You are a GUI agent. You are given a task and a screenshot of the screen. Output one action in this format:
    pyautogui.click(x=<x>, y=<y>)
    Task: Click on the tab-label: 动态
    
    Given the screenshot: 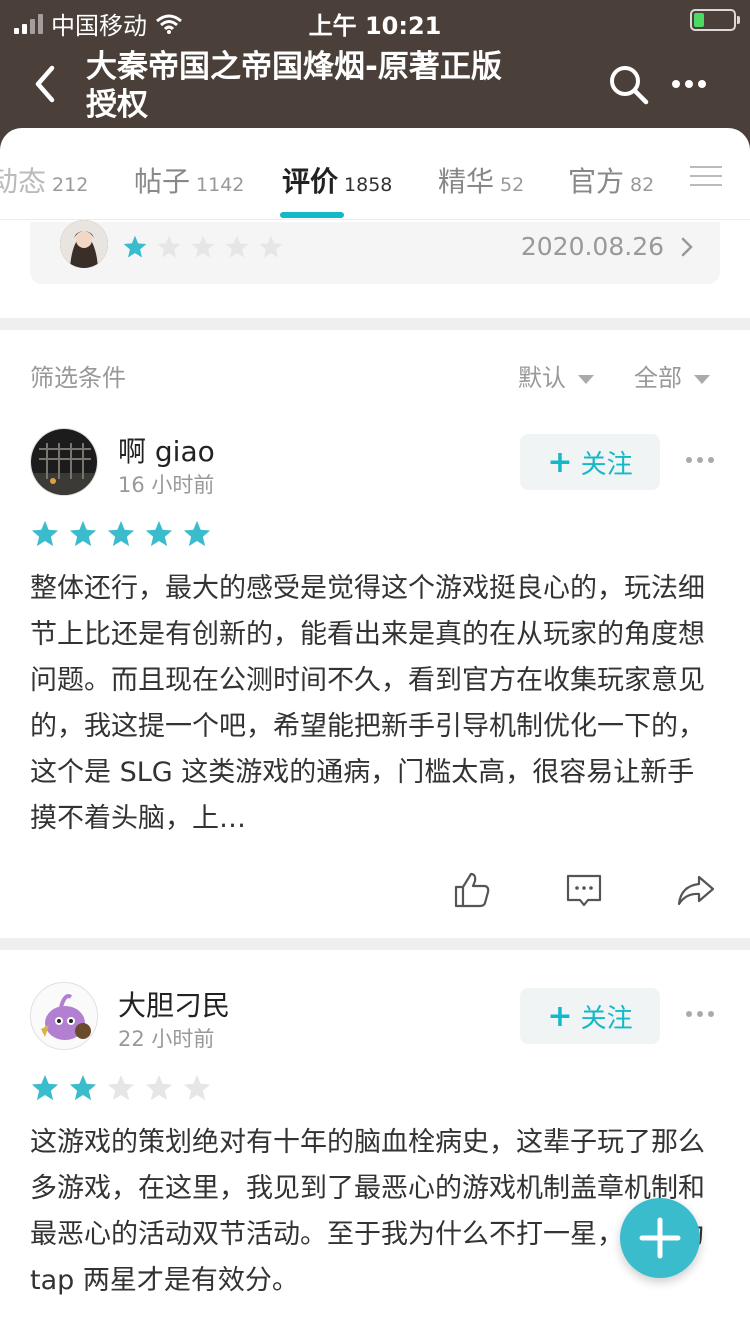 What is the action you would take?
    pyautogui.click(x=23, y=181)
    